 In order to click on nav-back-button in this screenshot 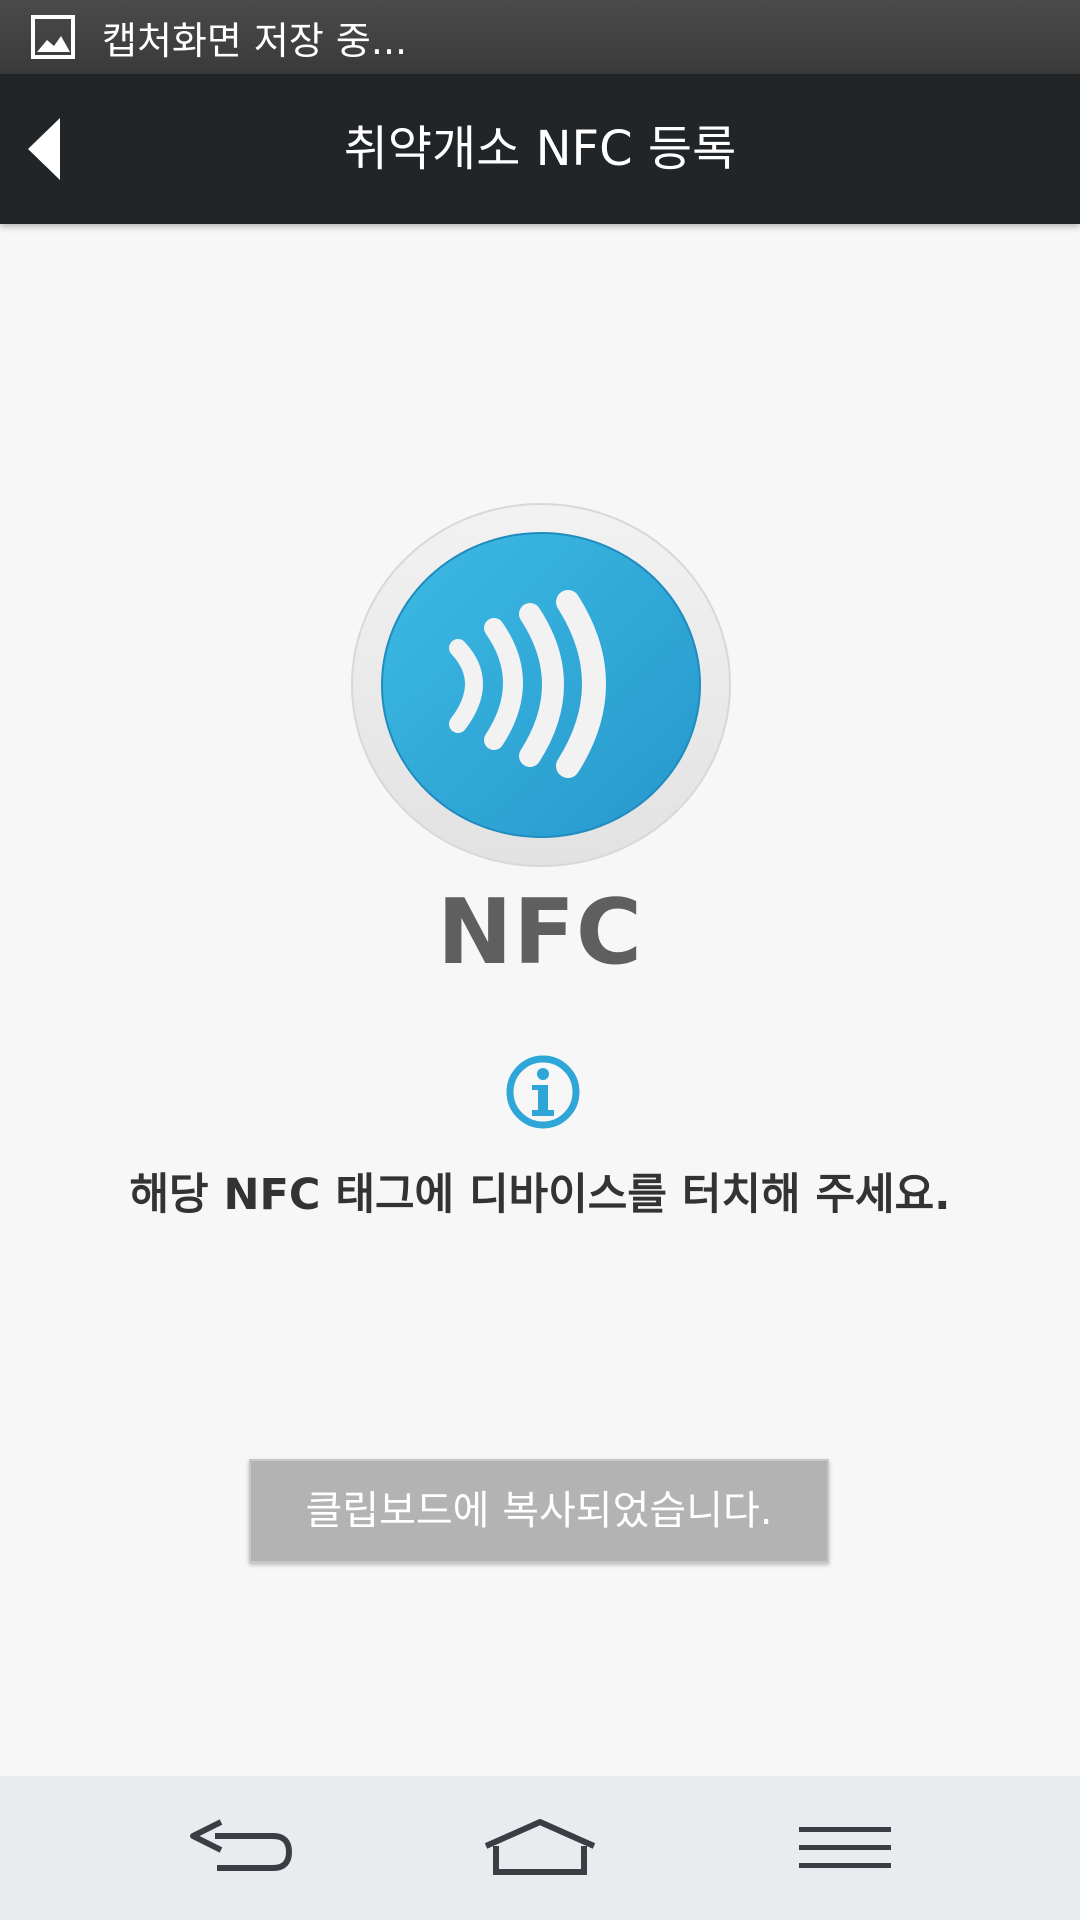, I will do `click(240, 1848)`.